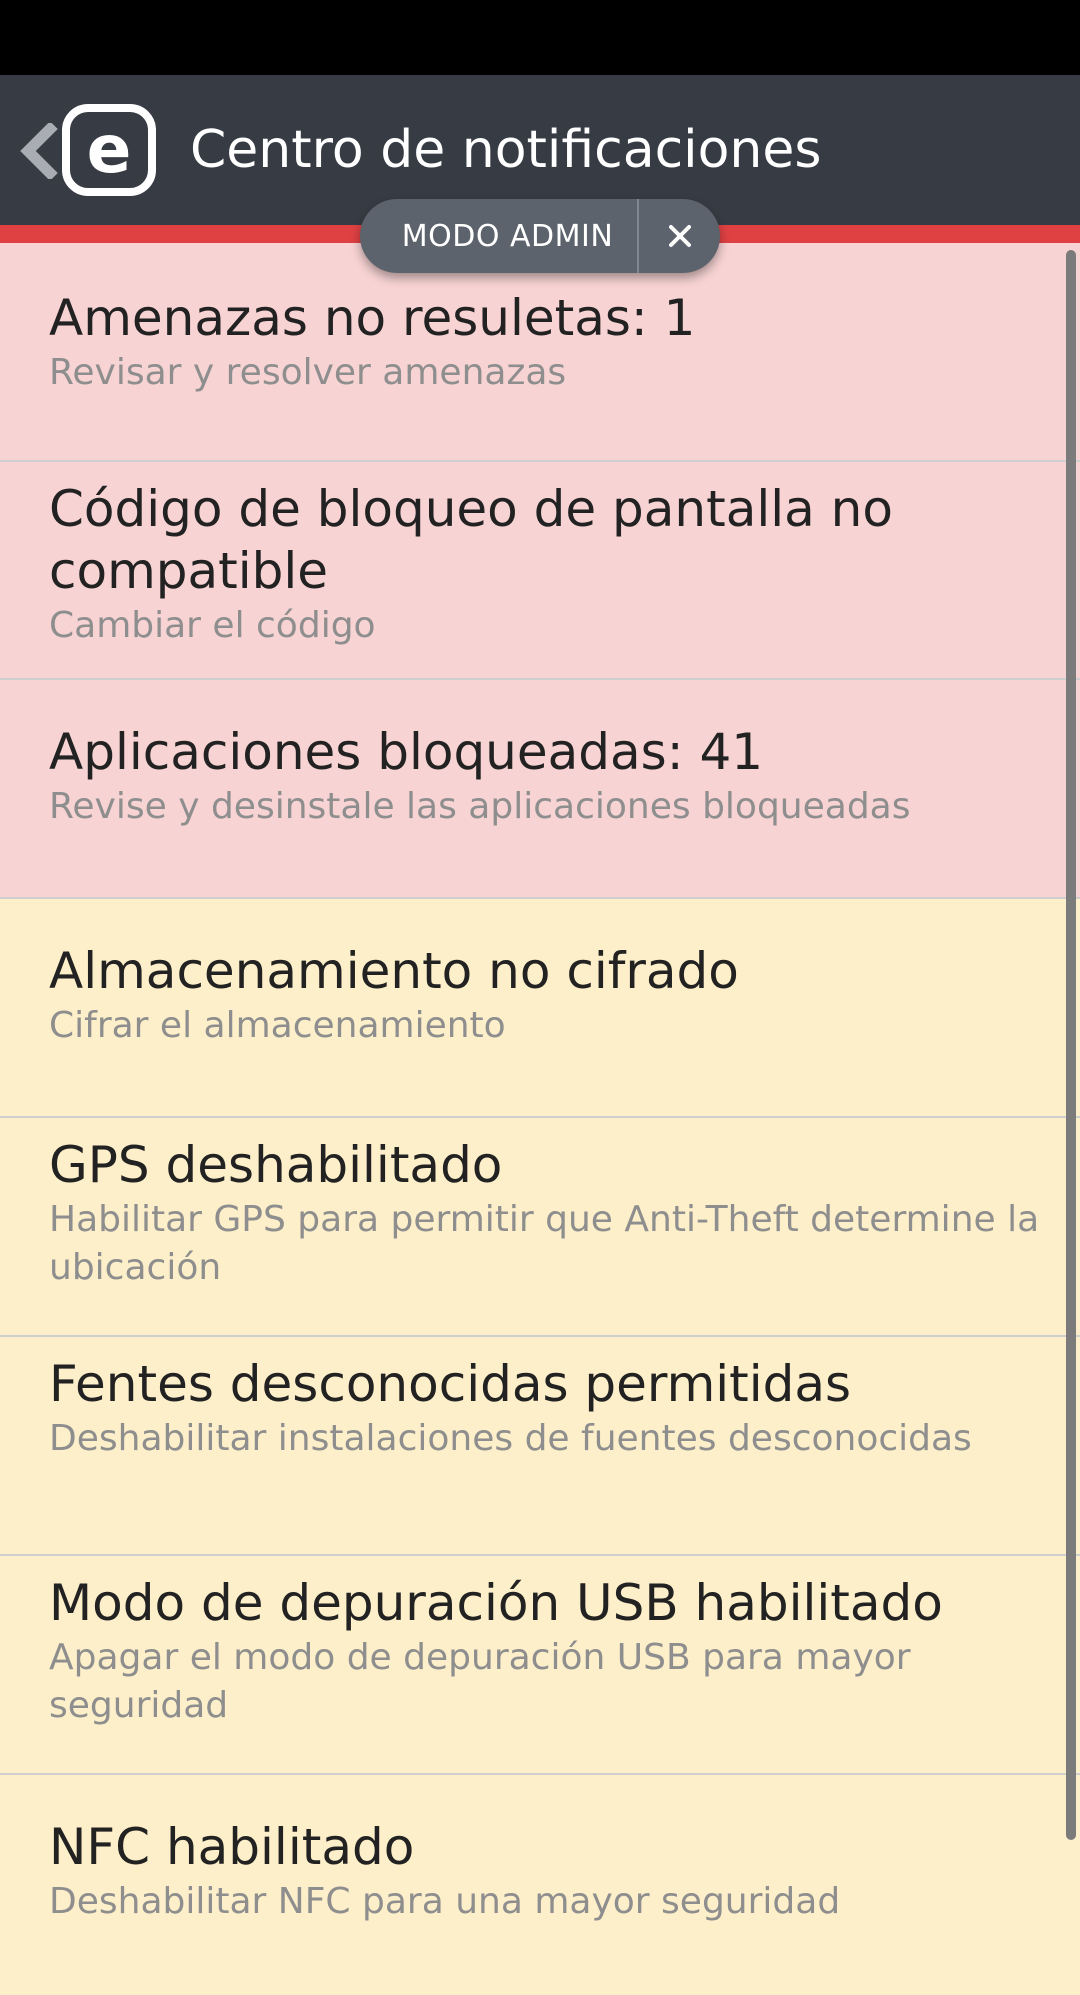 The image size is (1080, 1995). Describe the element at coordinates (277, 1025) in the screenshot. I see `notification-subtitle: Cifrar el almacenamiento` at that location.